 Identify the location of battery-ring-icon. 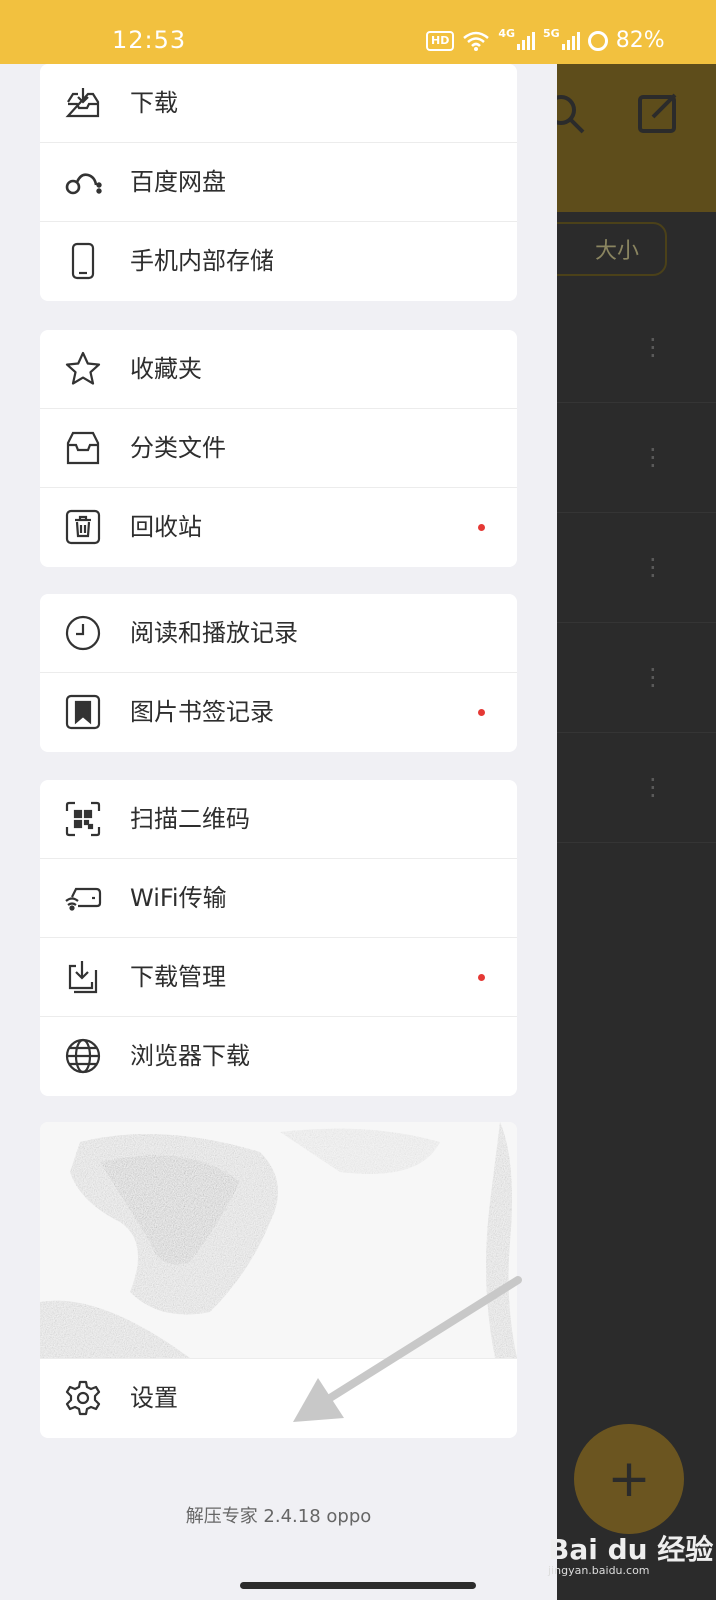
(597, 40).